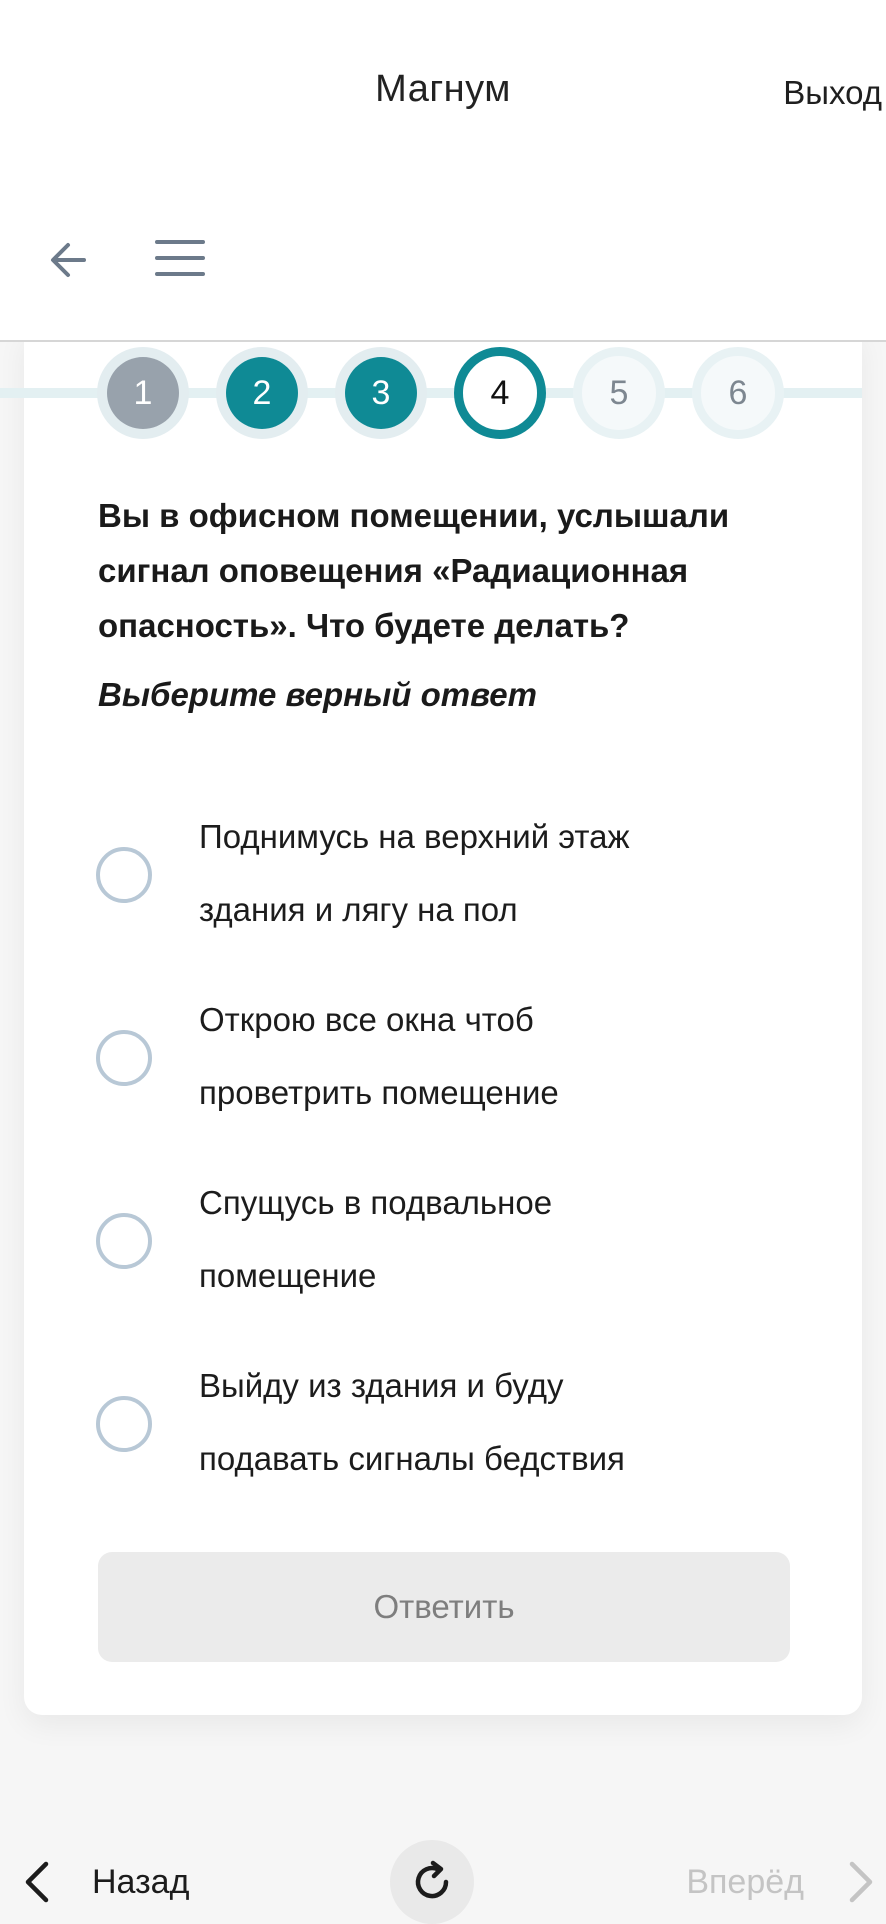 The image size is (886, 1924). I want to click on answer-option: Спущусь в подвальное помещение, so click(446, 1241).